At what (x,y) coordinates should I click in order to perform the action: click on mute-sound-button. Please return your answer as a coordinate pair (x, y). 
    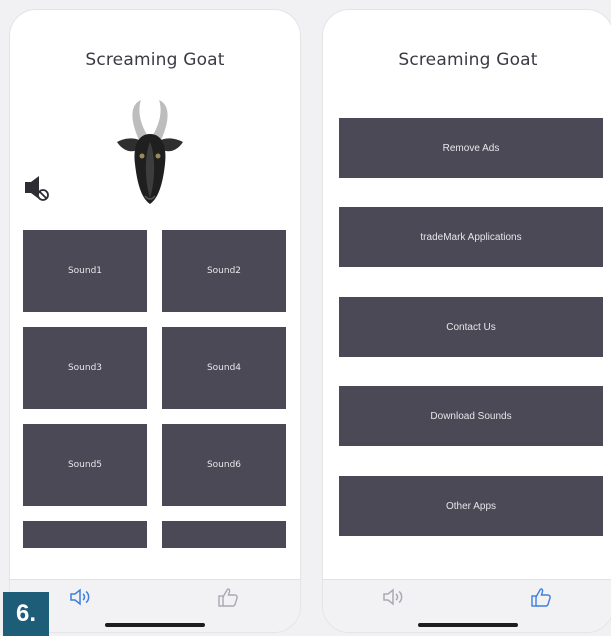
    Looking at the image, I should click on (37, 188).